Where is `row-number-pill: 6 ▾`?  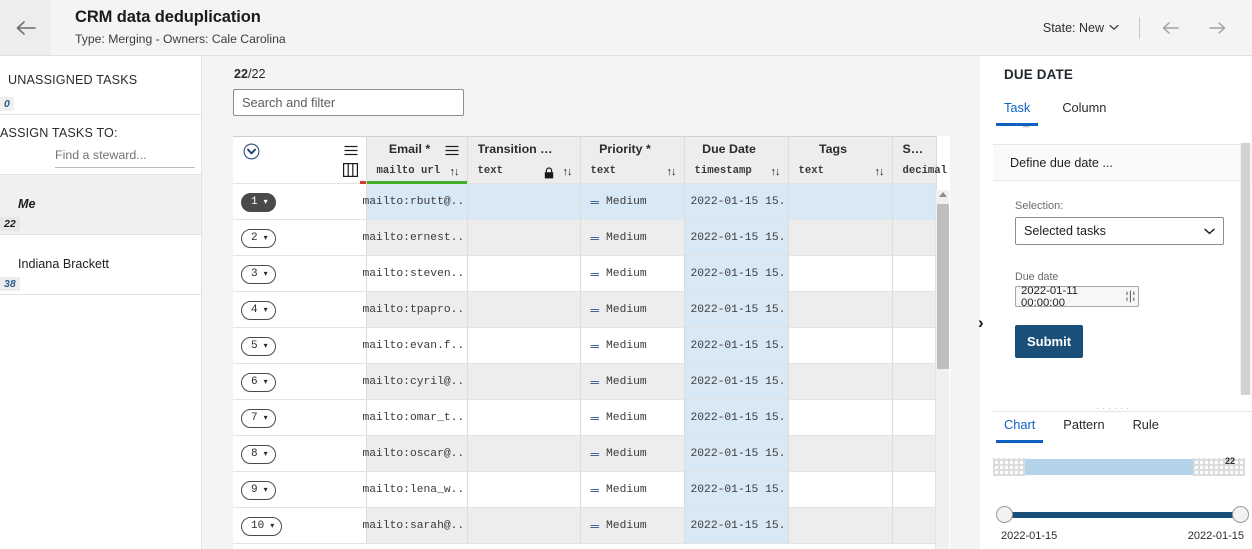
row-number-pill: 6 ▾ is located at coordinates (258, 382).